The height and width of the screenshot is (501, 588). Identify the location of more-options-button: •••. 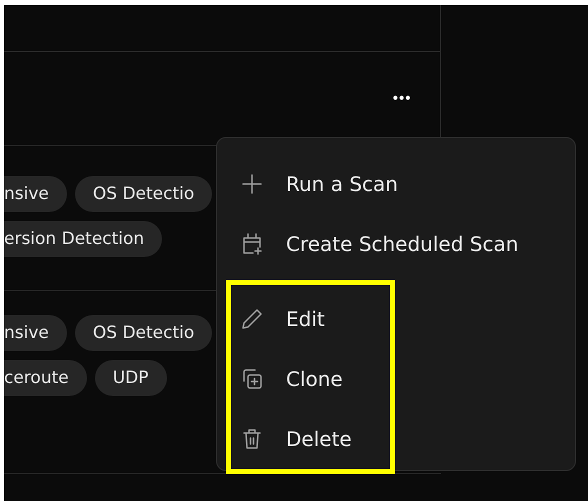
(400, 98).